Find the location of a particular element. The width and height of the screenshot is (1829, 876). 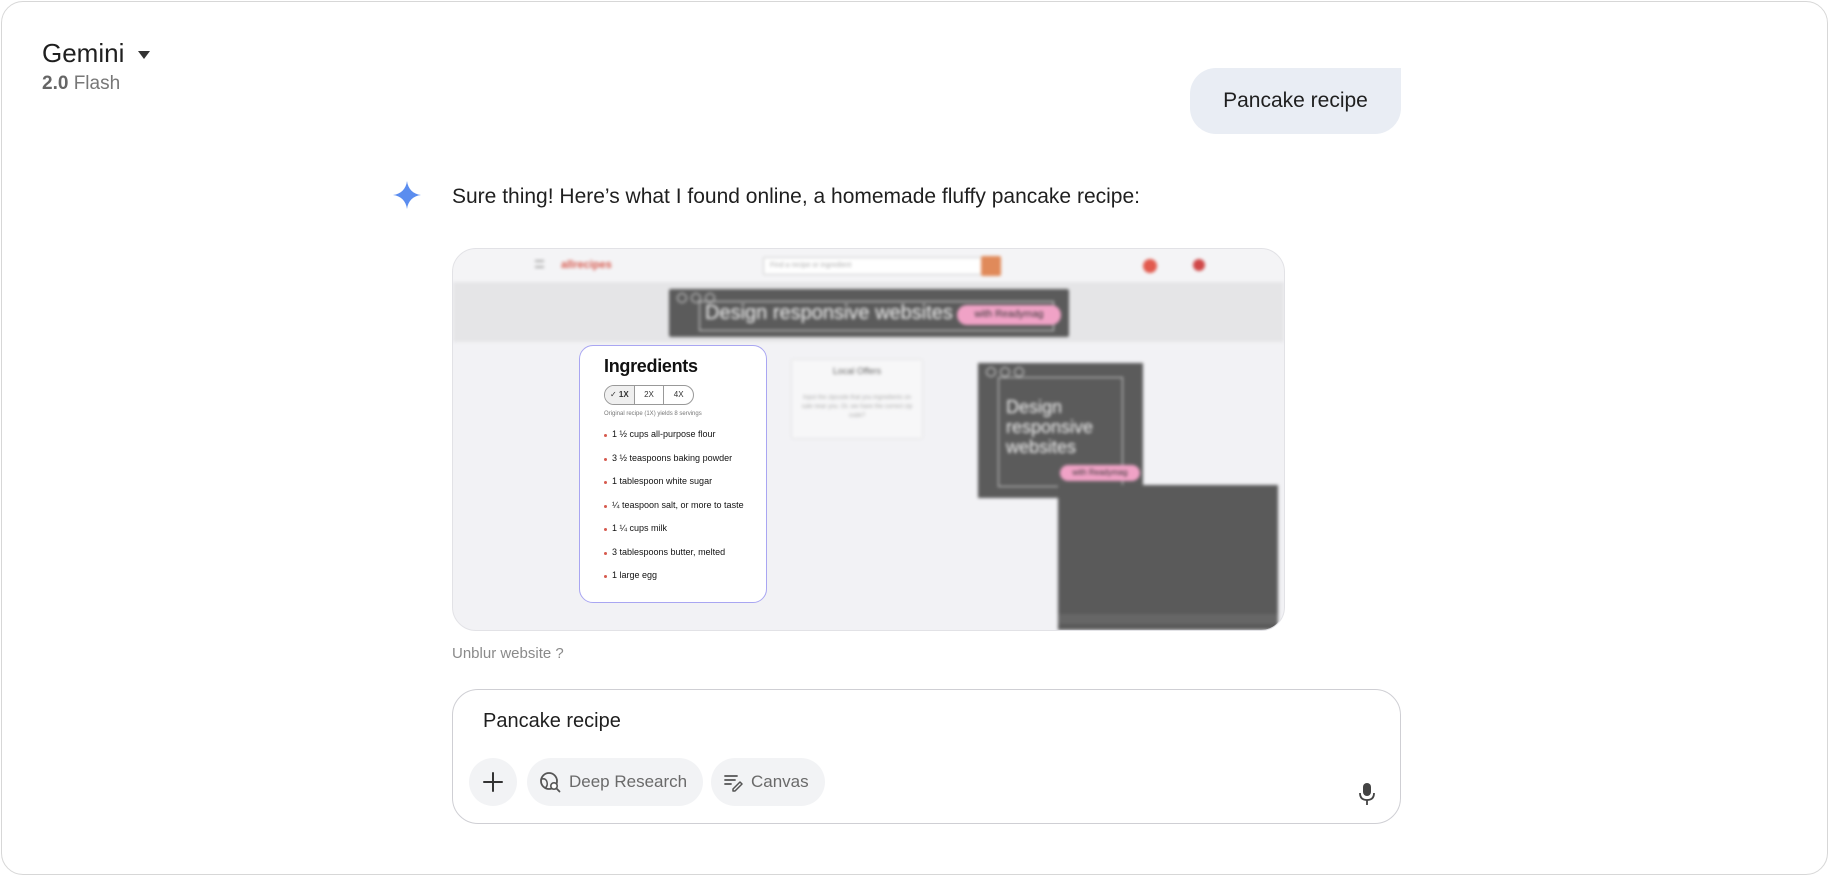

ingredient-item: 1 ½ cups all-purpose flour is located at coordinates (685, 435).